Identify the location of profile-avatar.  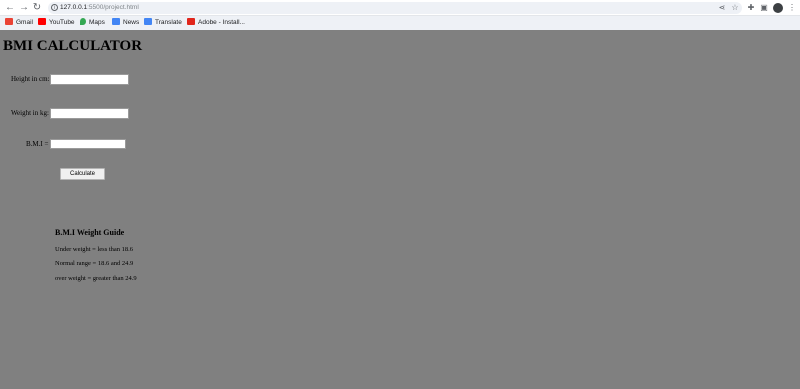
(778, 8).